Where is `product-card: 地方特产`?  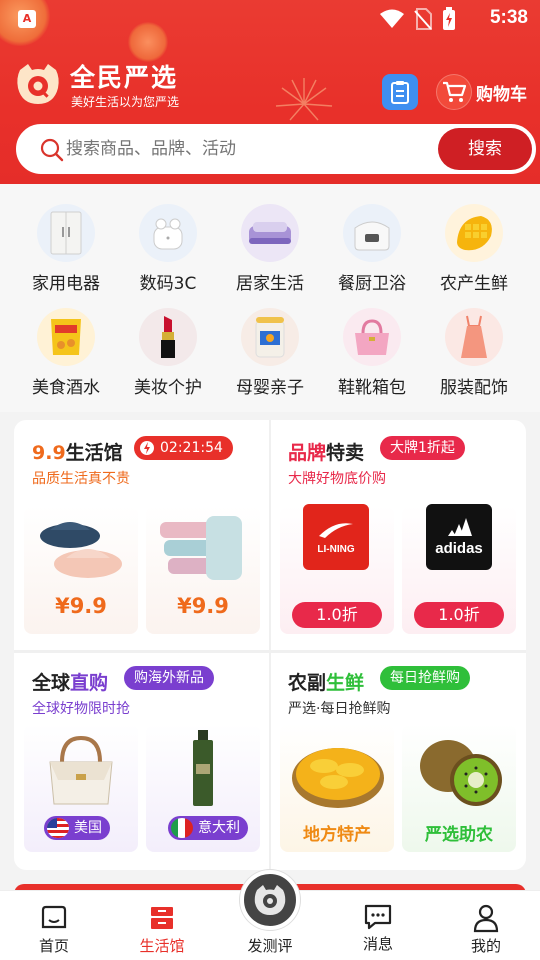 product-card: 地方特产 is located at coordinates (337, 788).